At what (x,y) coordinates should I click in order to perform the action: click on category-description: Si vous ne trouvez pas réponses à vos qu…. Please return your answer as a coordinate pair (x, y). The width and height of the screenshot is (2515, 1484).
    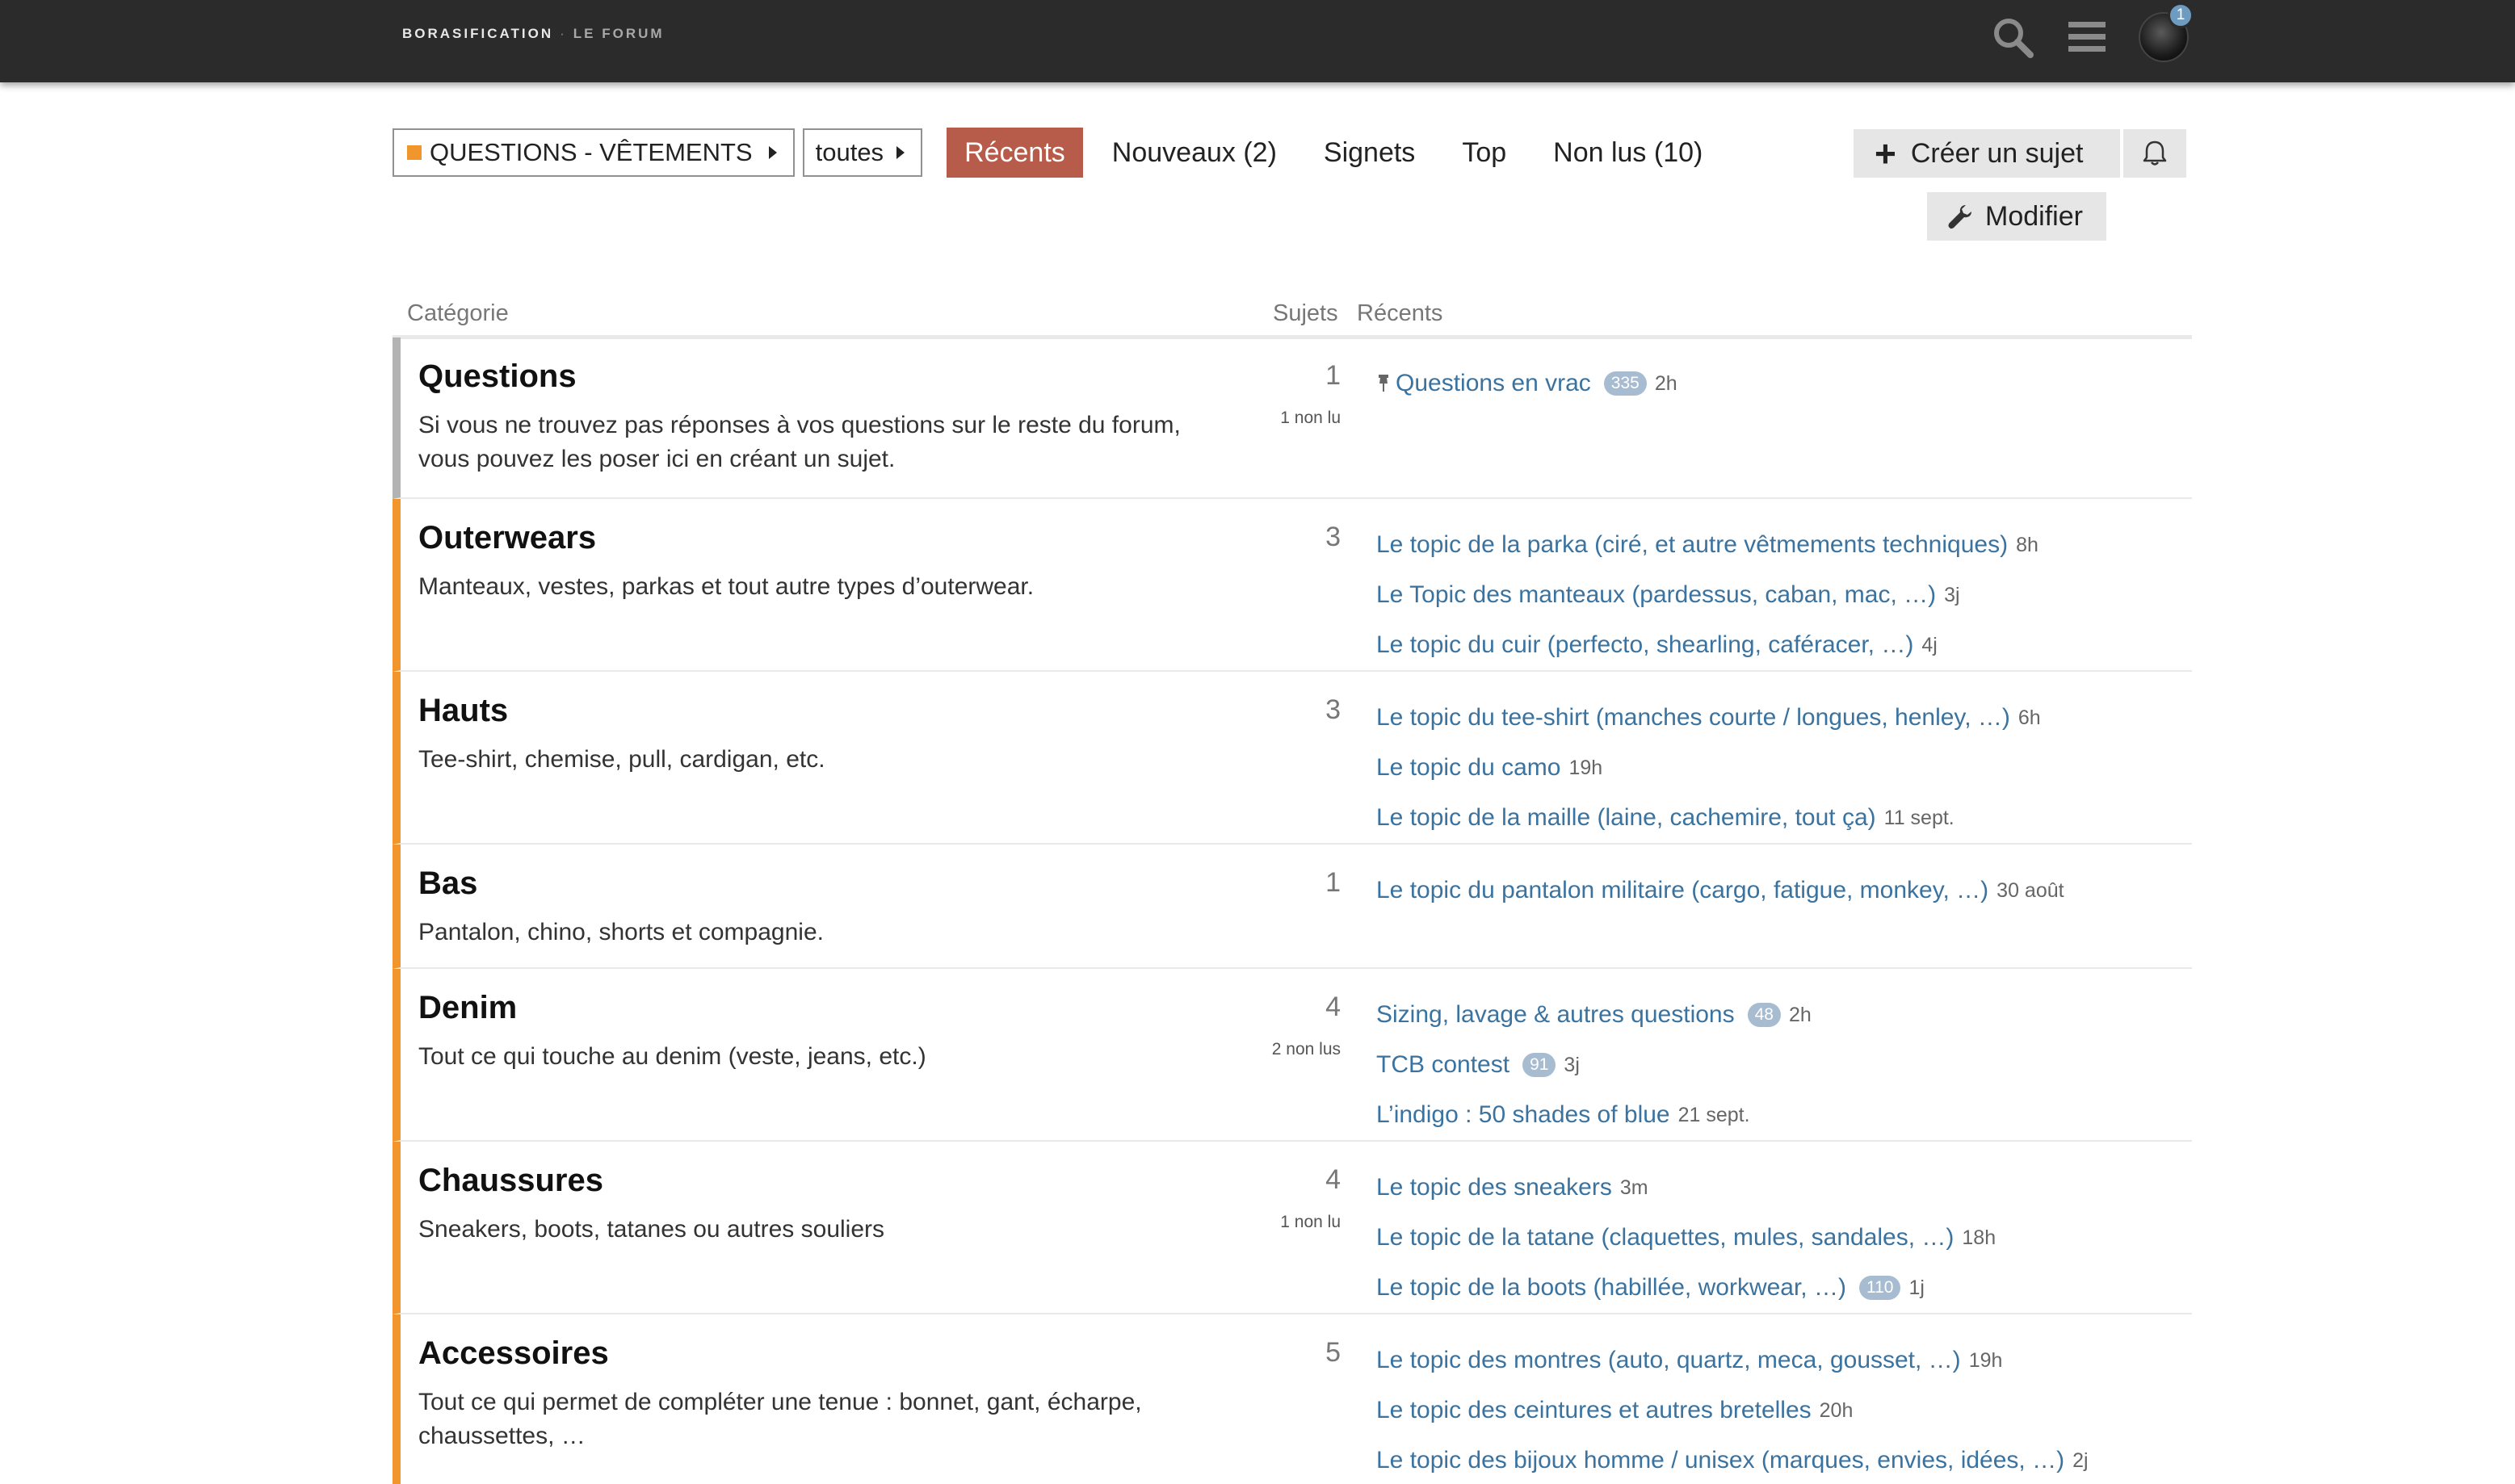
    Looking at the image, I should click on (799, 442).